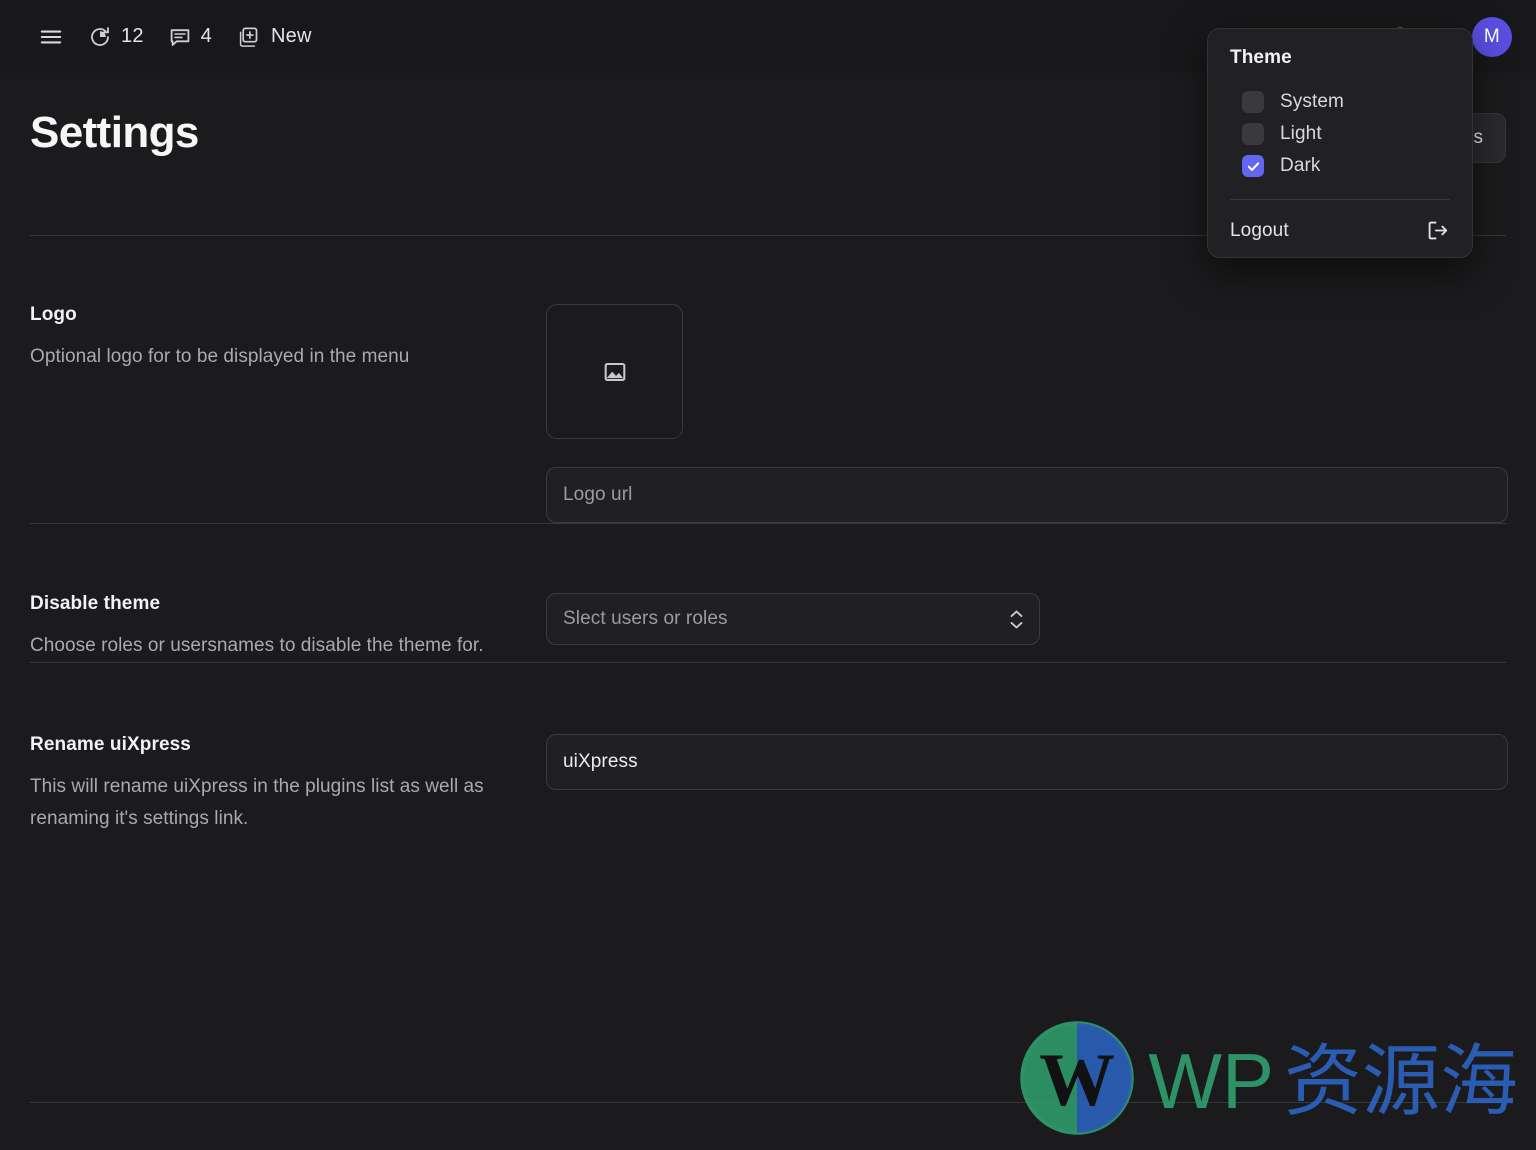 The width and height of the screenshot is (1536, 1150). What do you see at coordinates (132, 36) in the screenshot?
I see `updates-count: 12` at bounding box center [132, 36].